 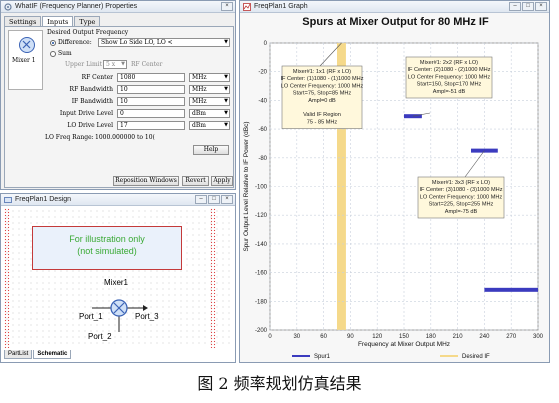 What do you see at coordinates (27, 45) in the screenshot?
I see `mixer-icon` at bounding box center [27, 45].